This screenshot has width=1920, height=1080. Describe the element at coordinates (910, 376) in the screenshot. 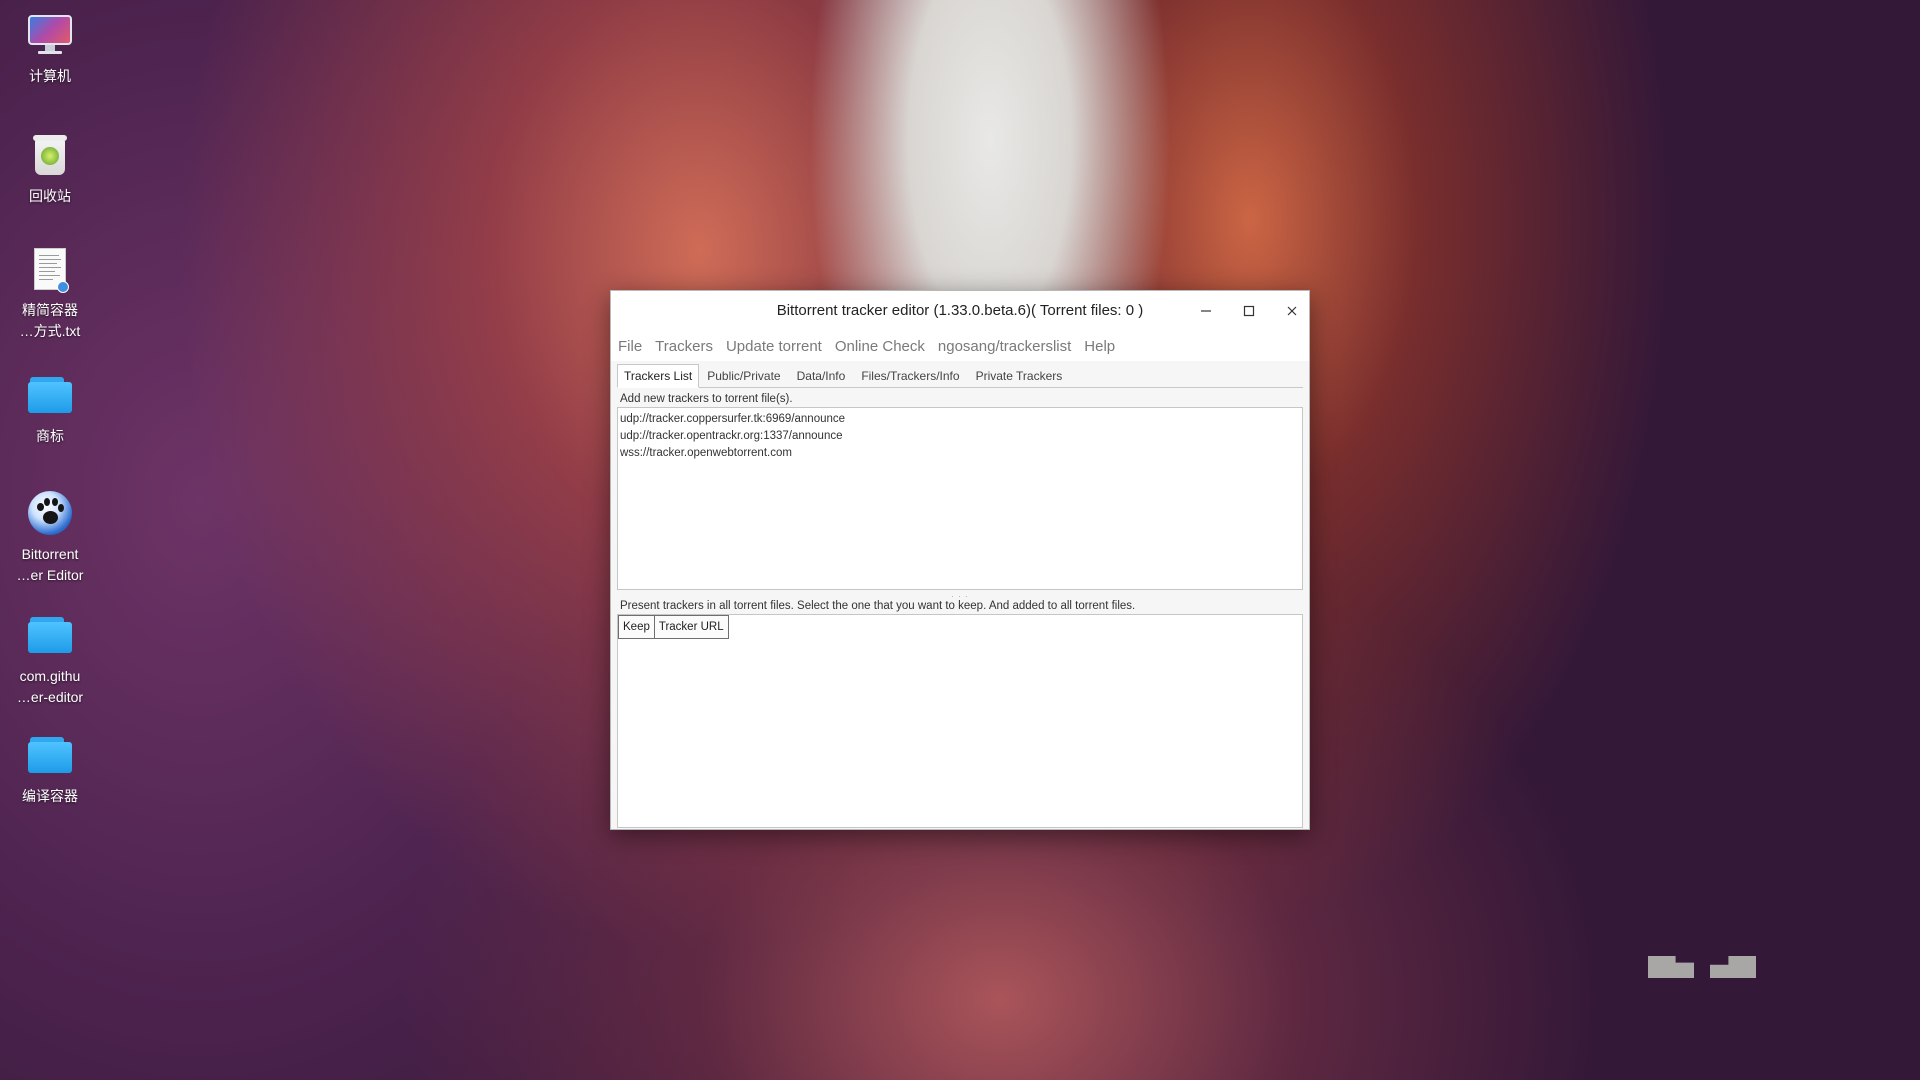

I see `tab-files-trackers-info: Files/Trackers/Info` at that location.